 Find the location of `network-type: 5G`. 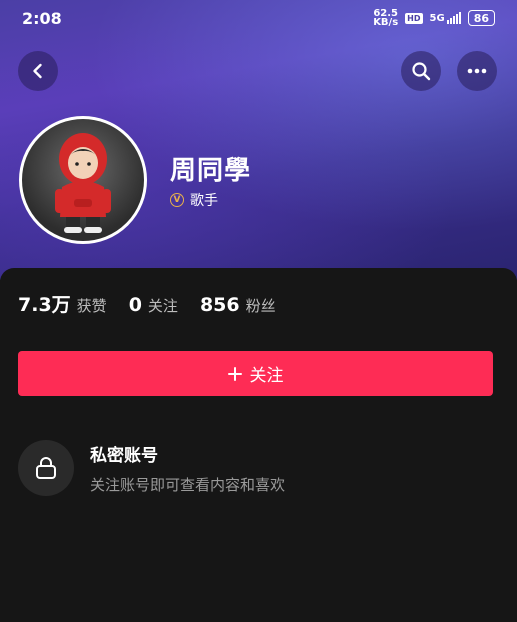

network-type: 5G is located at coordinates (437, 18).